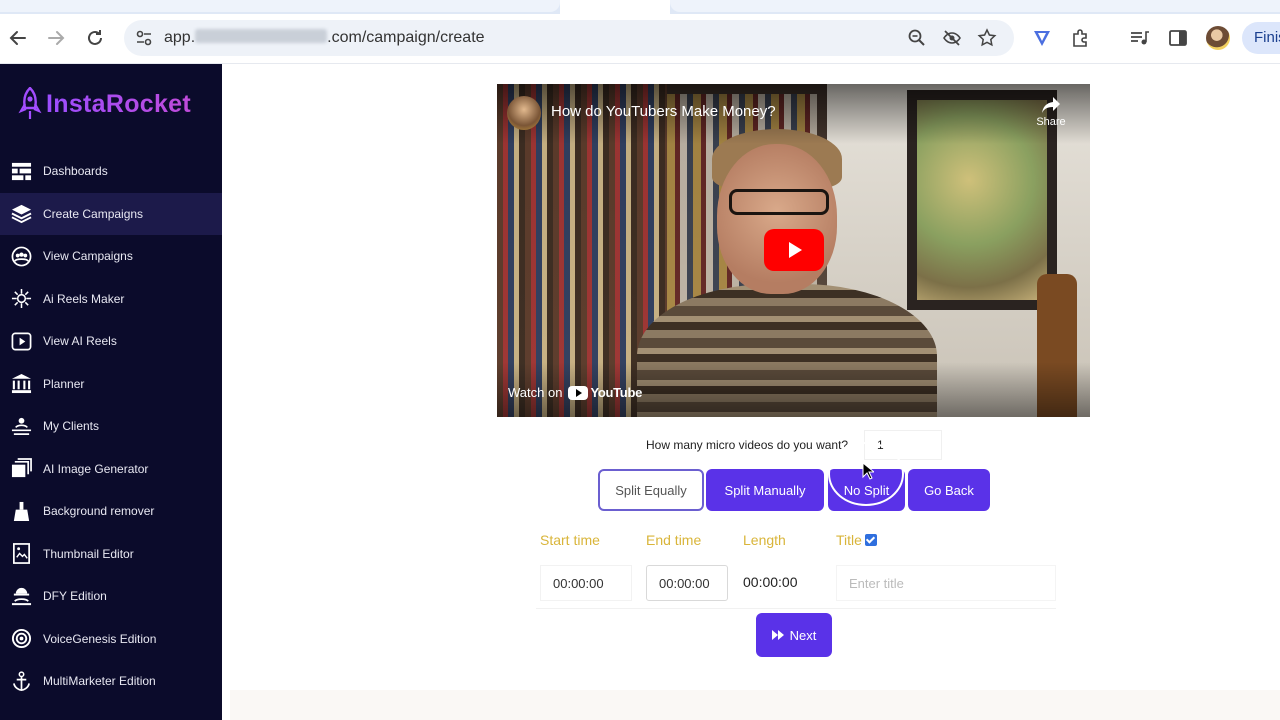  I want to click on ai-chip-icon, so click(21, 299).